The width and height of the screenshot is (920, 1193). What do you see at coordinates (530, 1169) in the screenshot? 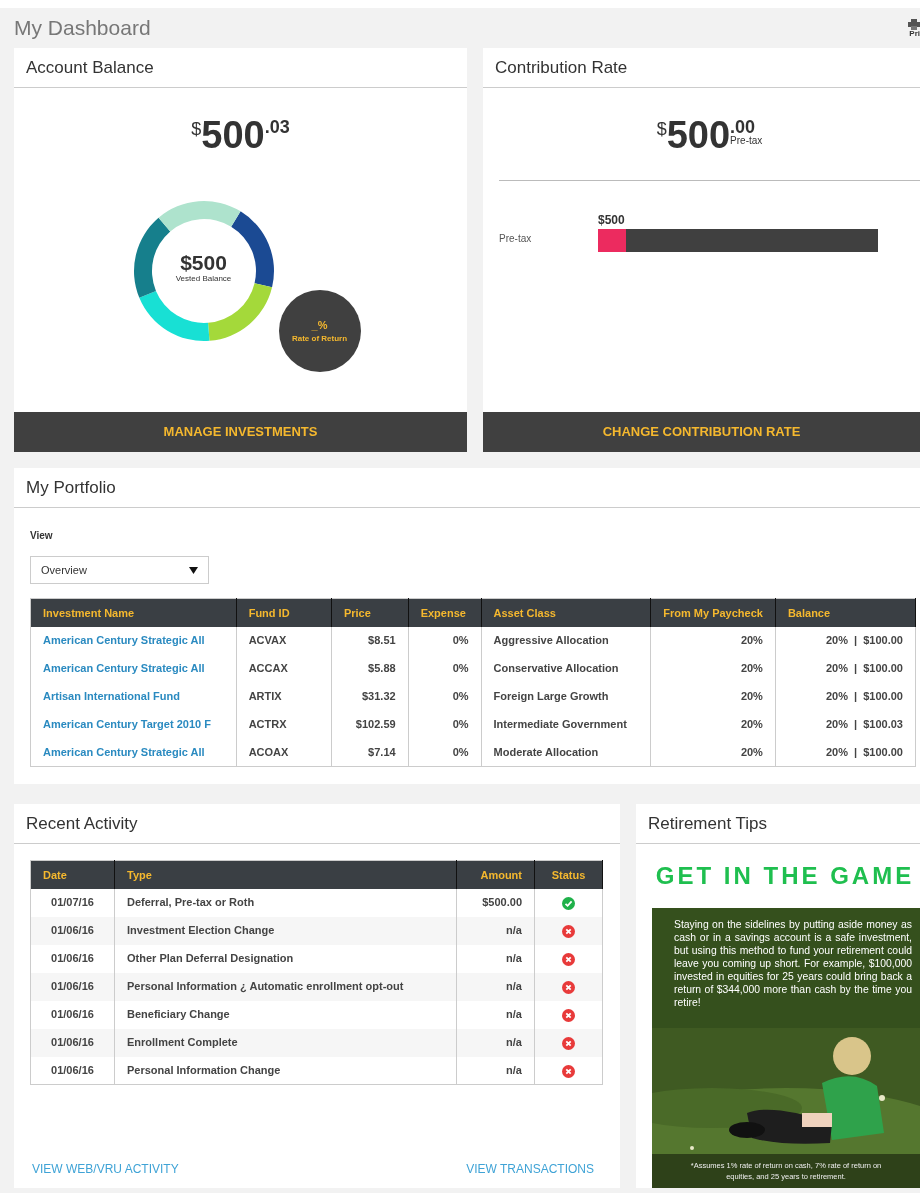
I see `transactions-link: VIEW TRANSACTIONS` at bounding box center [530, 1169].